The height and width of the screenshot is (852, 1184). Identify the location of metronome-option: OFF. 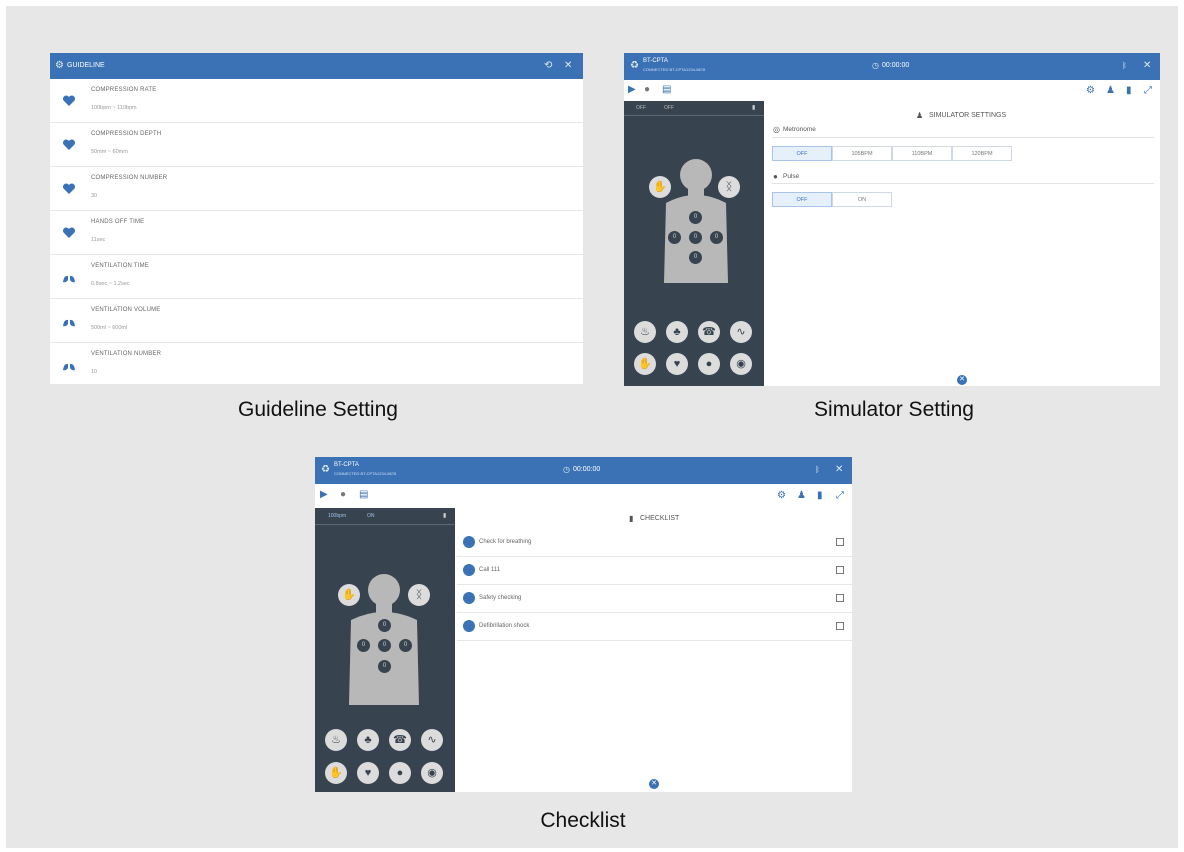
(802, 153).